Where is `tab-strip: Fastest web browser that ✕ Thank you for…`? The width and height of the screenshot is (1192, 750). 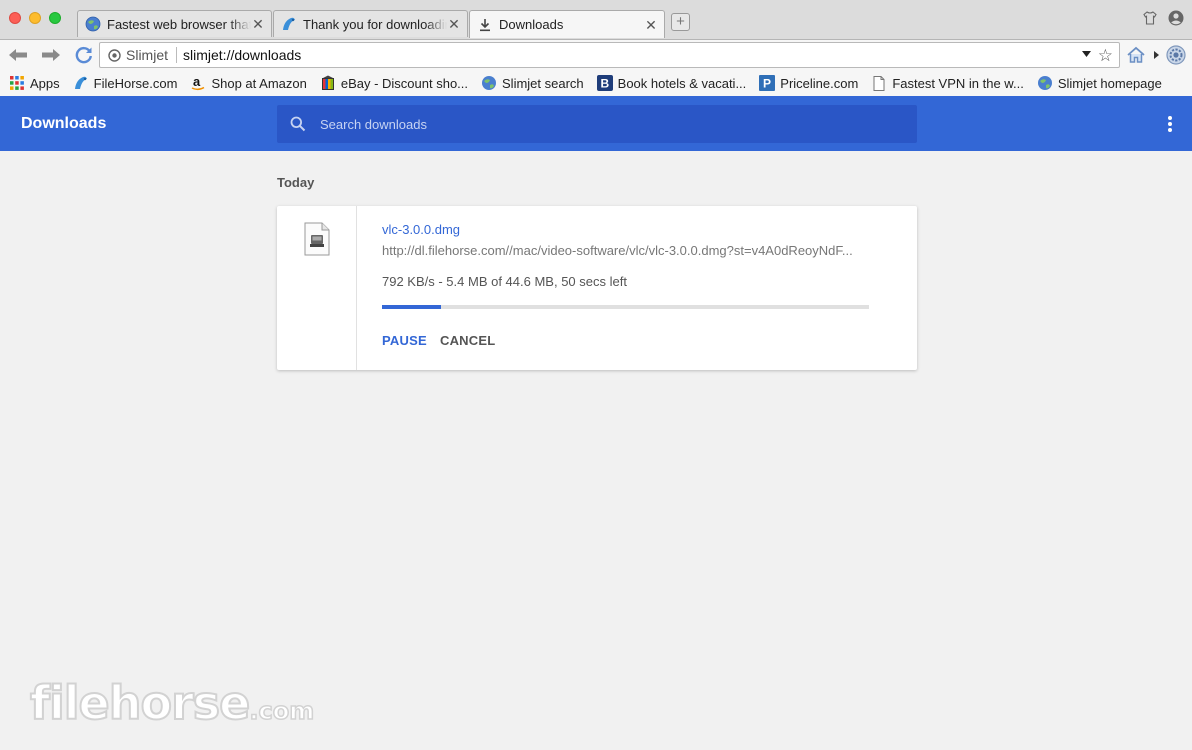
tab-strip: Fastest web browser that ✕ Thank you for… is located at coordinates (596, 20).